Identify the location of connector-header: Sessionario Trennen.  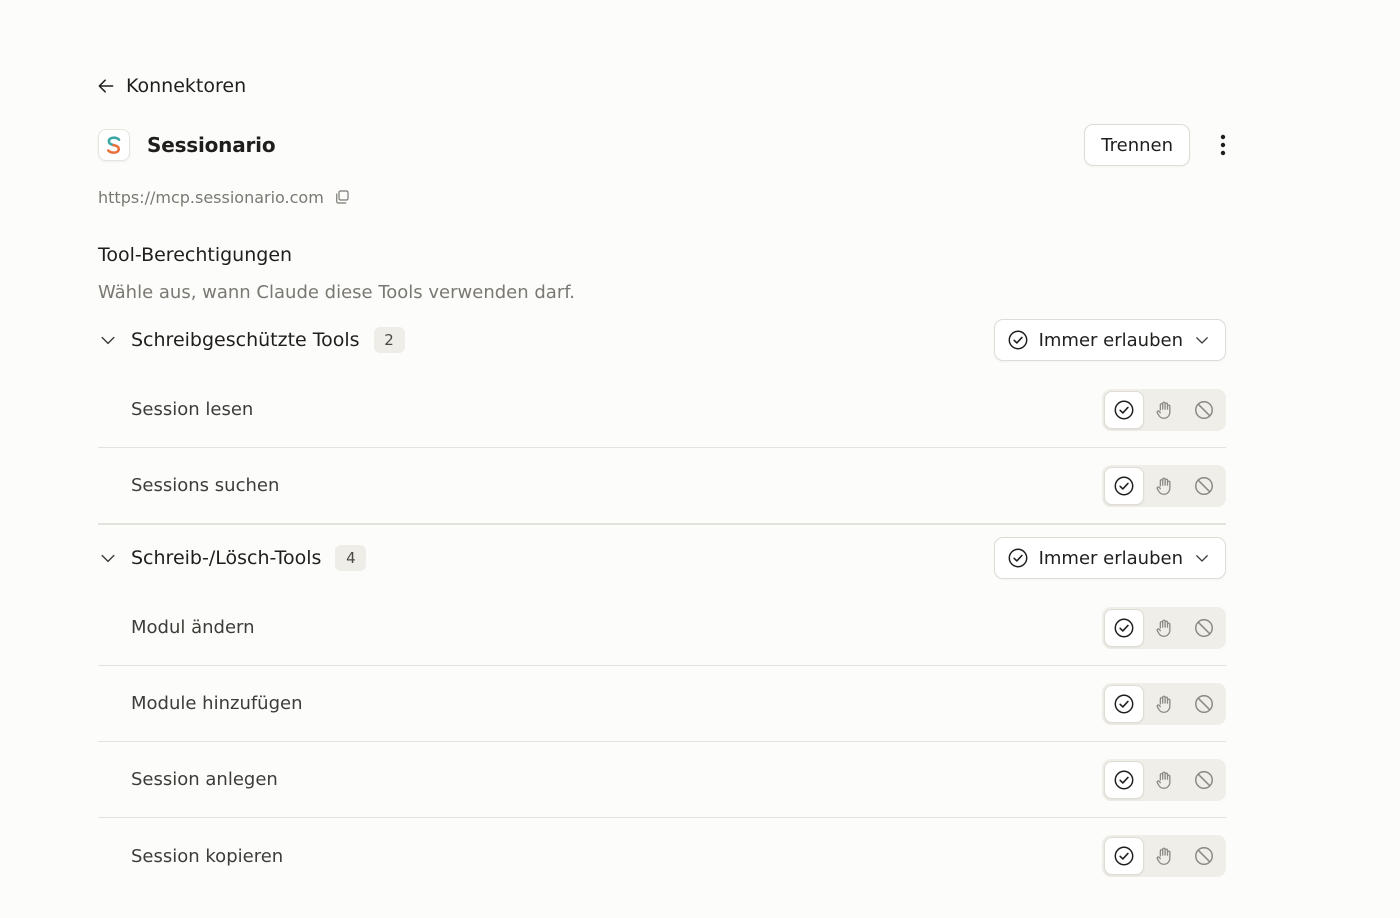
(662, 145).